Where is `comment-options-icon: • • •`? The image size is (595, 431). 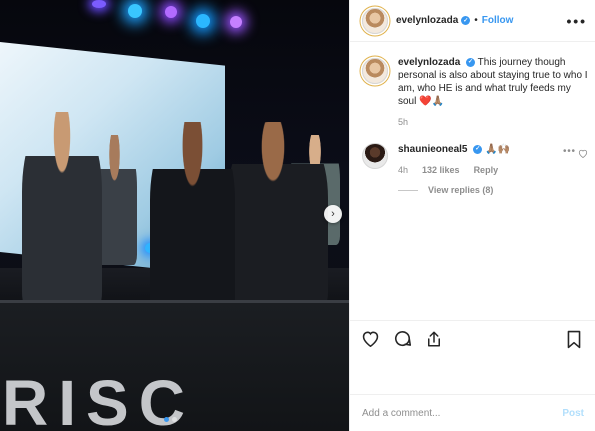 comment-options-icon: • • • is located at coordinates (569, 151).